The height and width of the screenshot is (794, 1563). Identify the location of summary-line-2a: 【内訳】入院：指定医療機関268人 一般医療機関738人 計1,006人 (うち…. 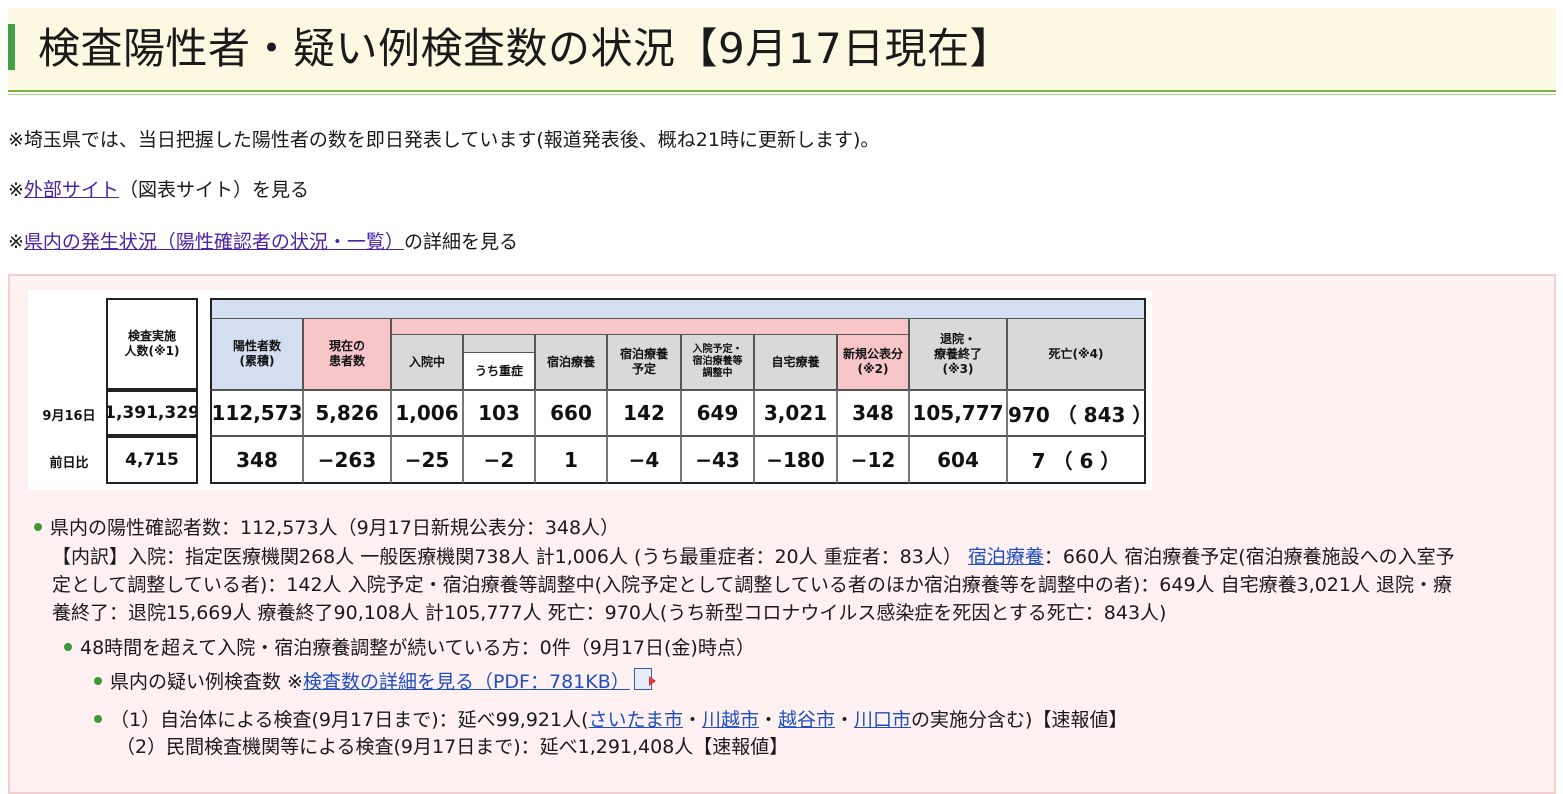
(507, 557).